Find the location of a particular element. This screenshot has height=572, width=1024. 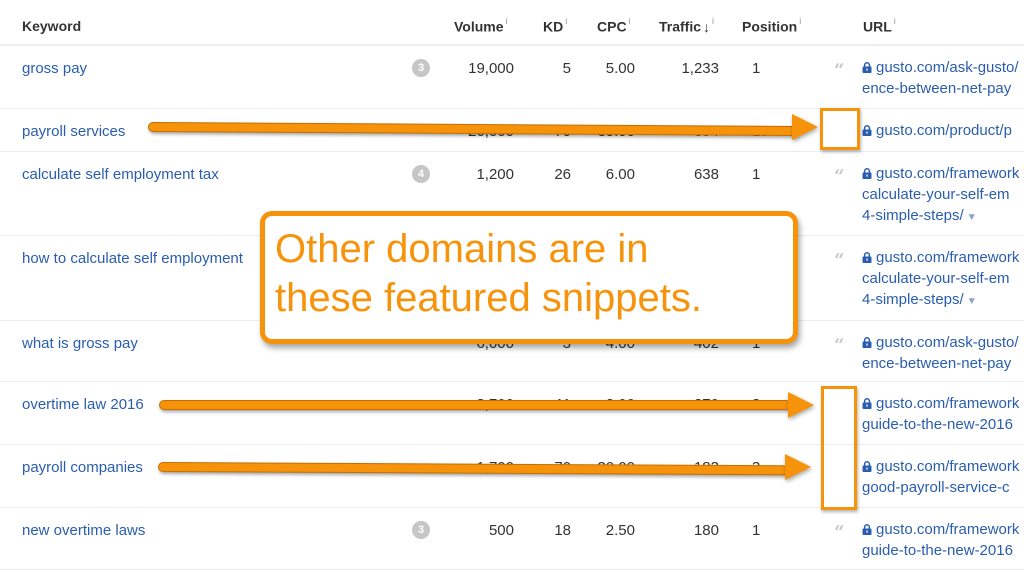

column-label: CPC is located at coordinates (612, 26).